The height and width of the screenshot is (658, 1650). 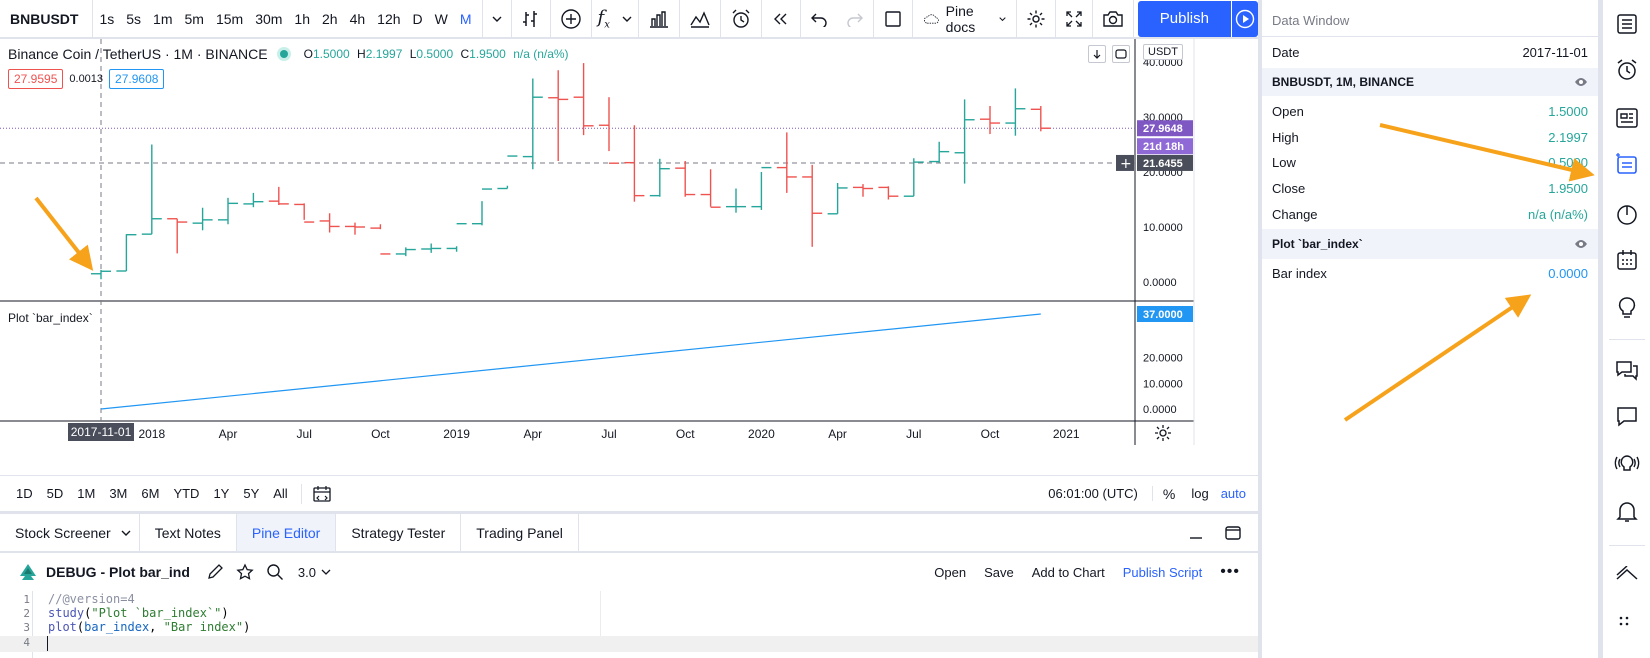 What do you see at coordinates (441, 19) in the screenshot?
I see `interval-W: W` at bounding box center [441, 19].